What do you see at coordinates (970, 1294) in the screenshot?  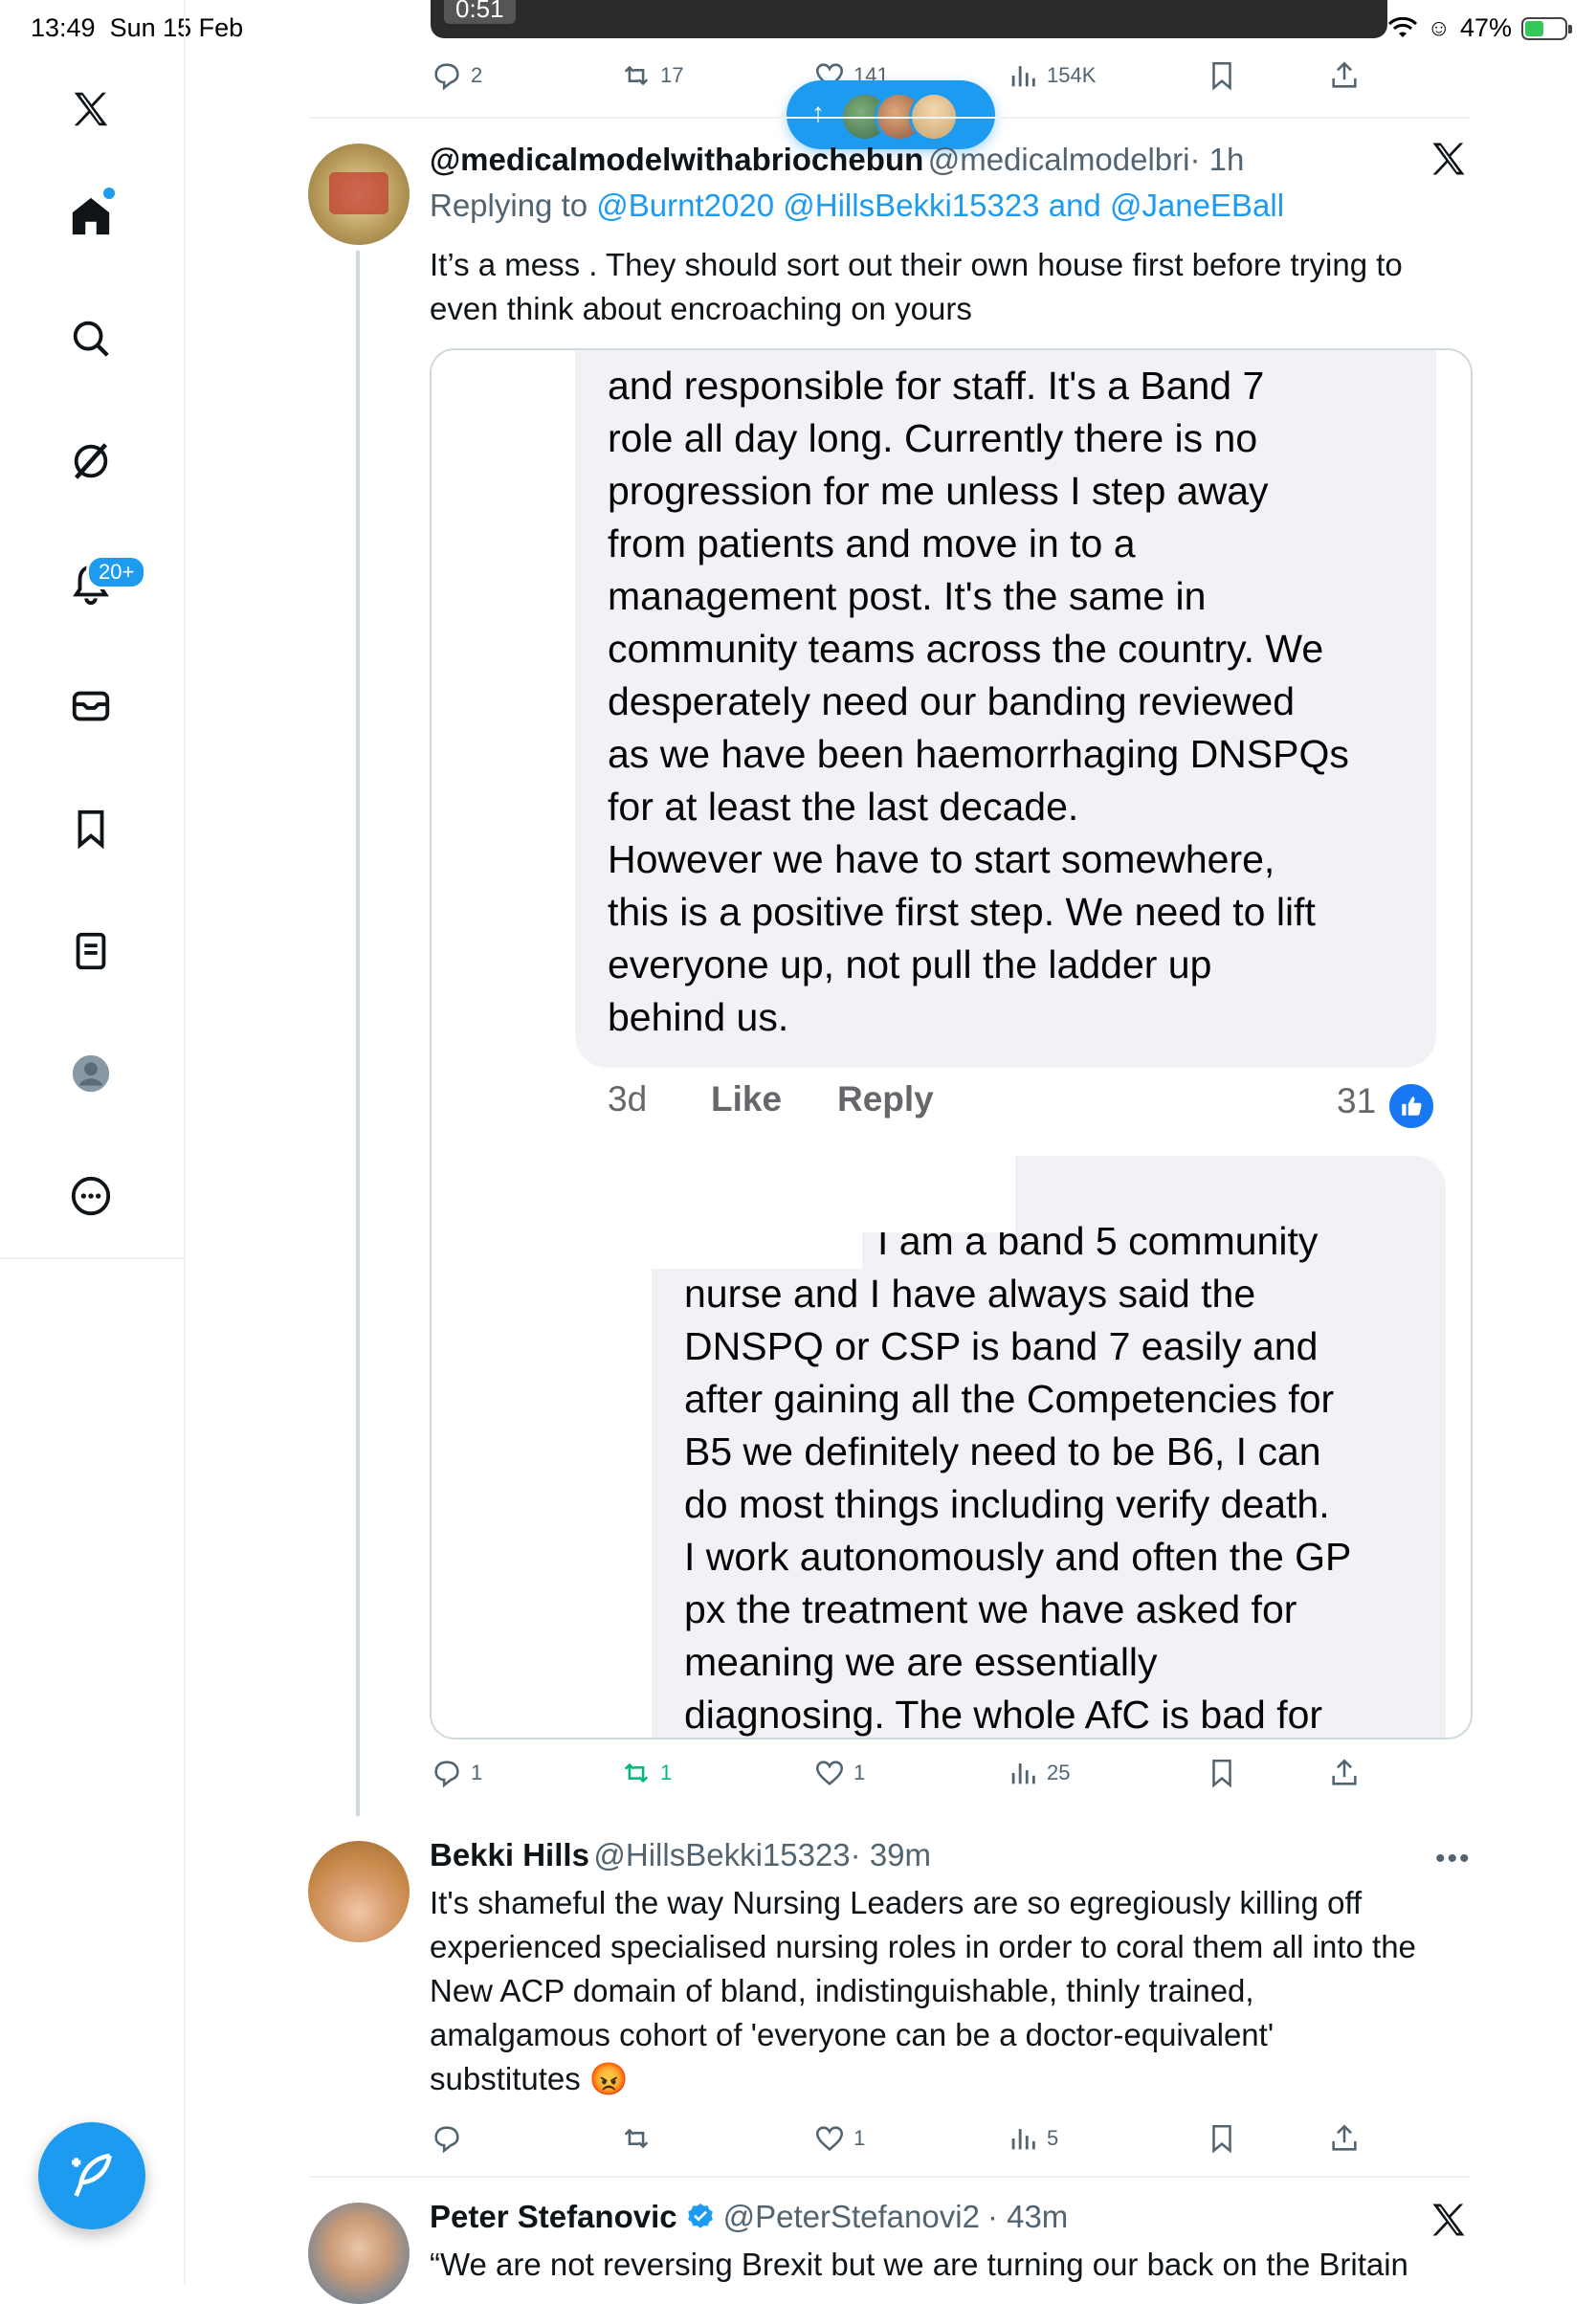 I see `comment2-line: nurse and I have always said the` at bounding box center [970, 1294].